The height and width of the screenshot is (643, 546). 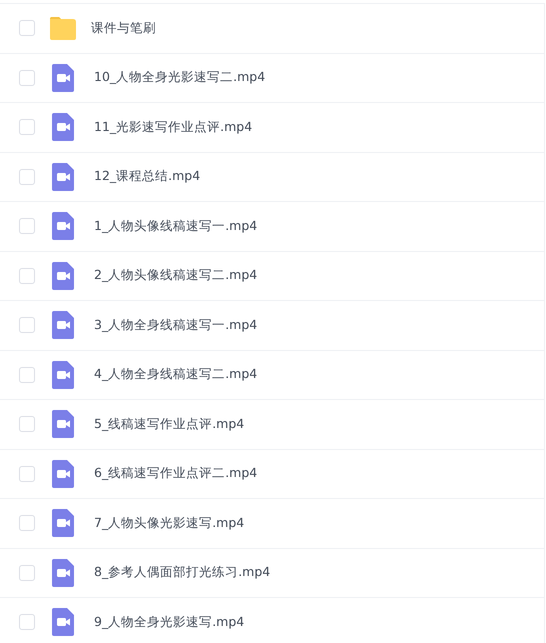 I want to click on file-name: 6_线稿速写作业点评二.mp4, so click(x=176, y=474).